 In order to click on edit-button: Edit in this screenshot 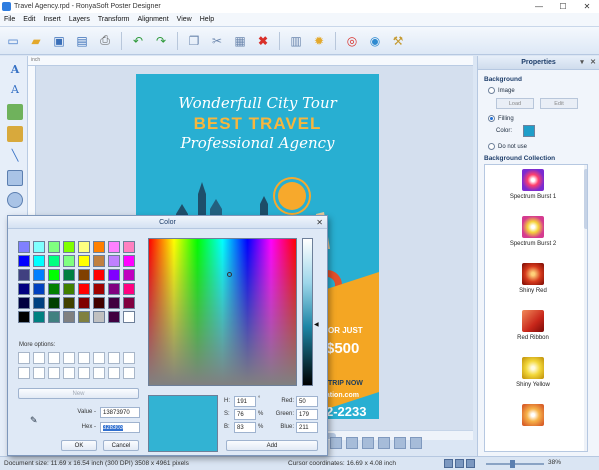, I will do `click(559, 103)`.